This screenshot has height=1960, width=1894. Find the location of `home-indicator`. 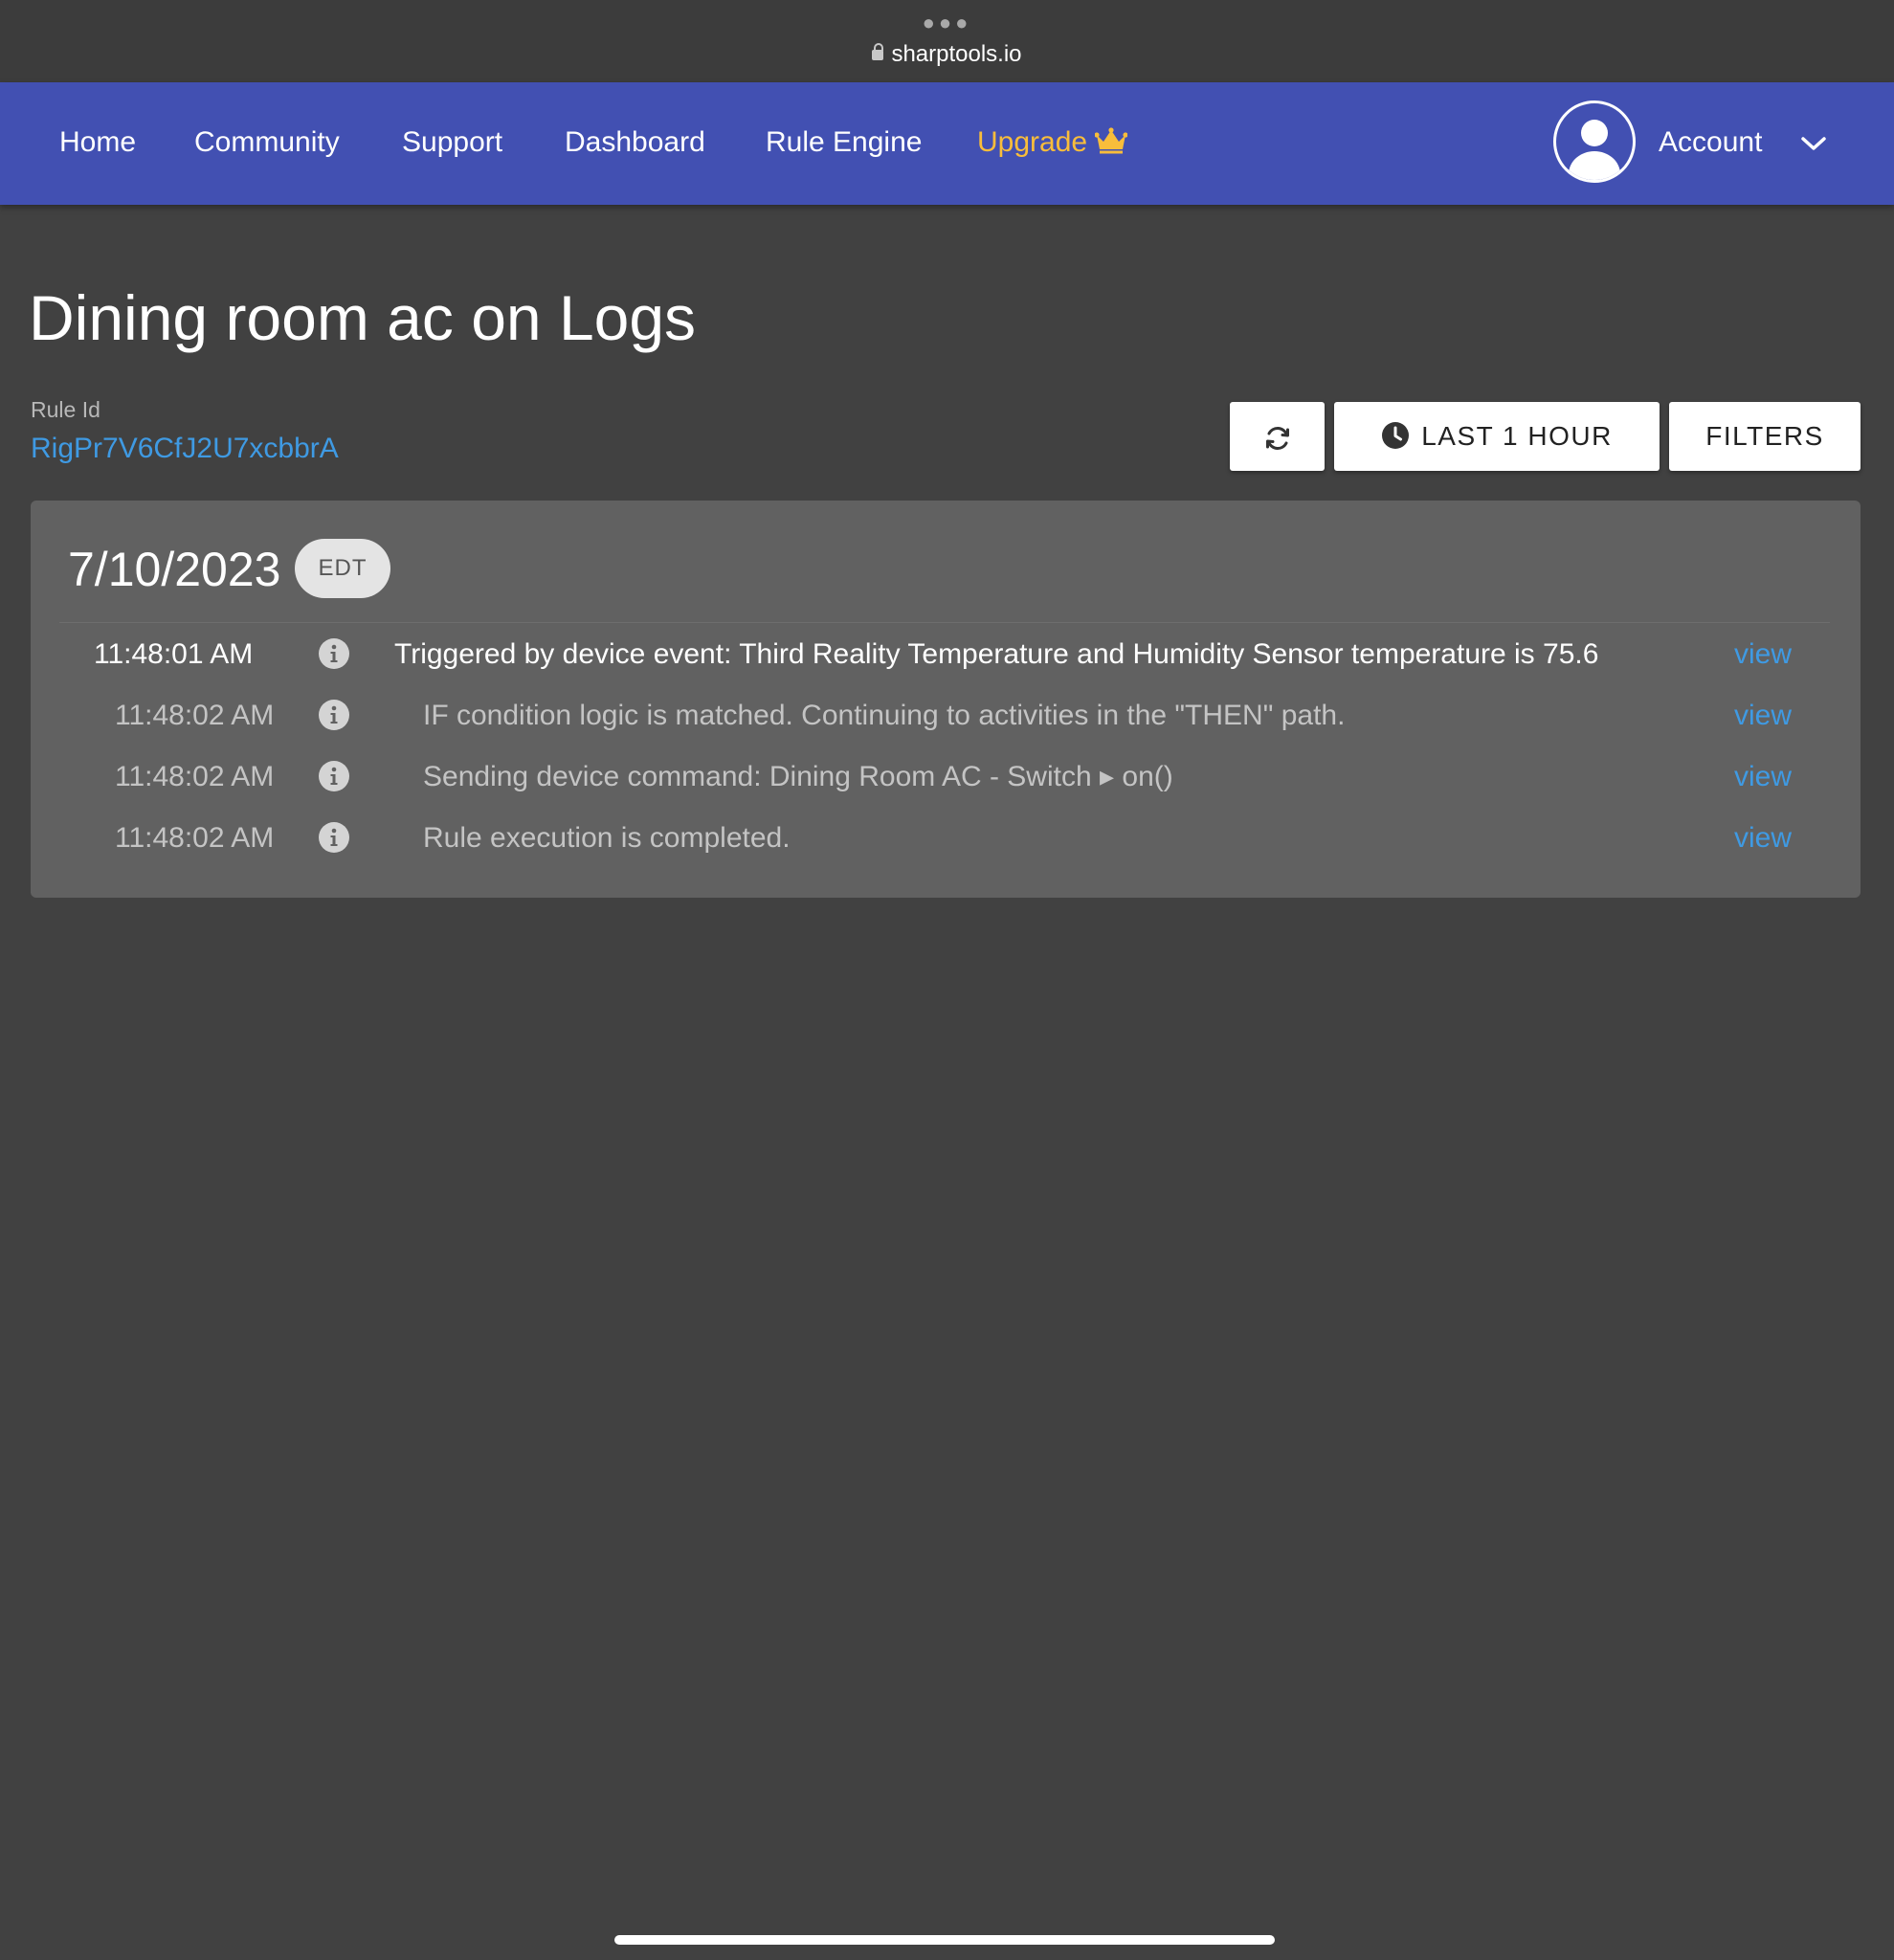

home-indicator is located at coordinates (944, 1940).